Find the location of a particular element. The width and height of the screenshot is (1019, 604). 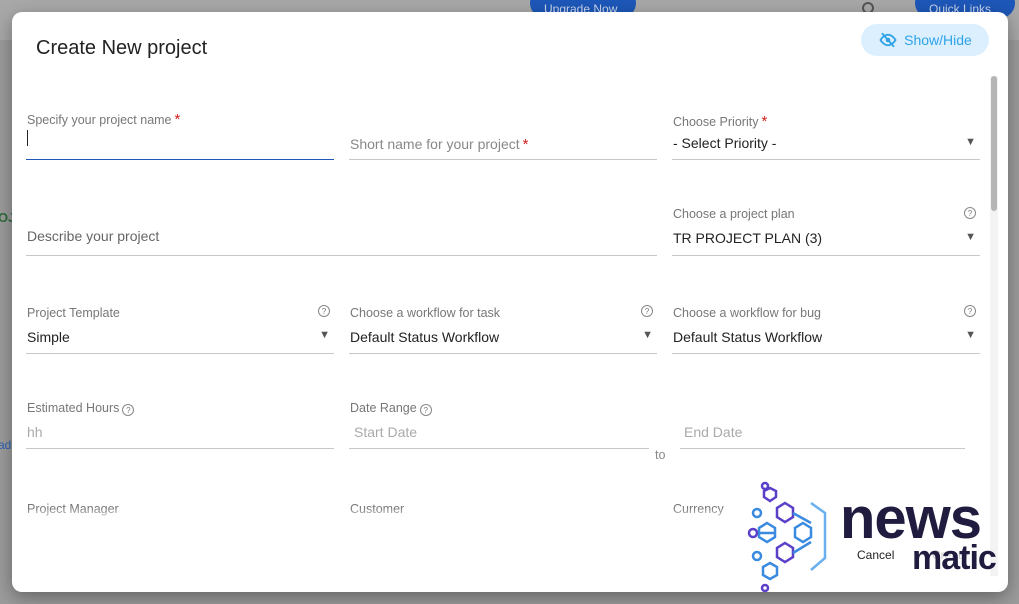

priority-select: Choose Priority * - Select Priority - ▼ is located at coordinates (826, 134).